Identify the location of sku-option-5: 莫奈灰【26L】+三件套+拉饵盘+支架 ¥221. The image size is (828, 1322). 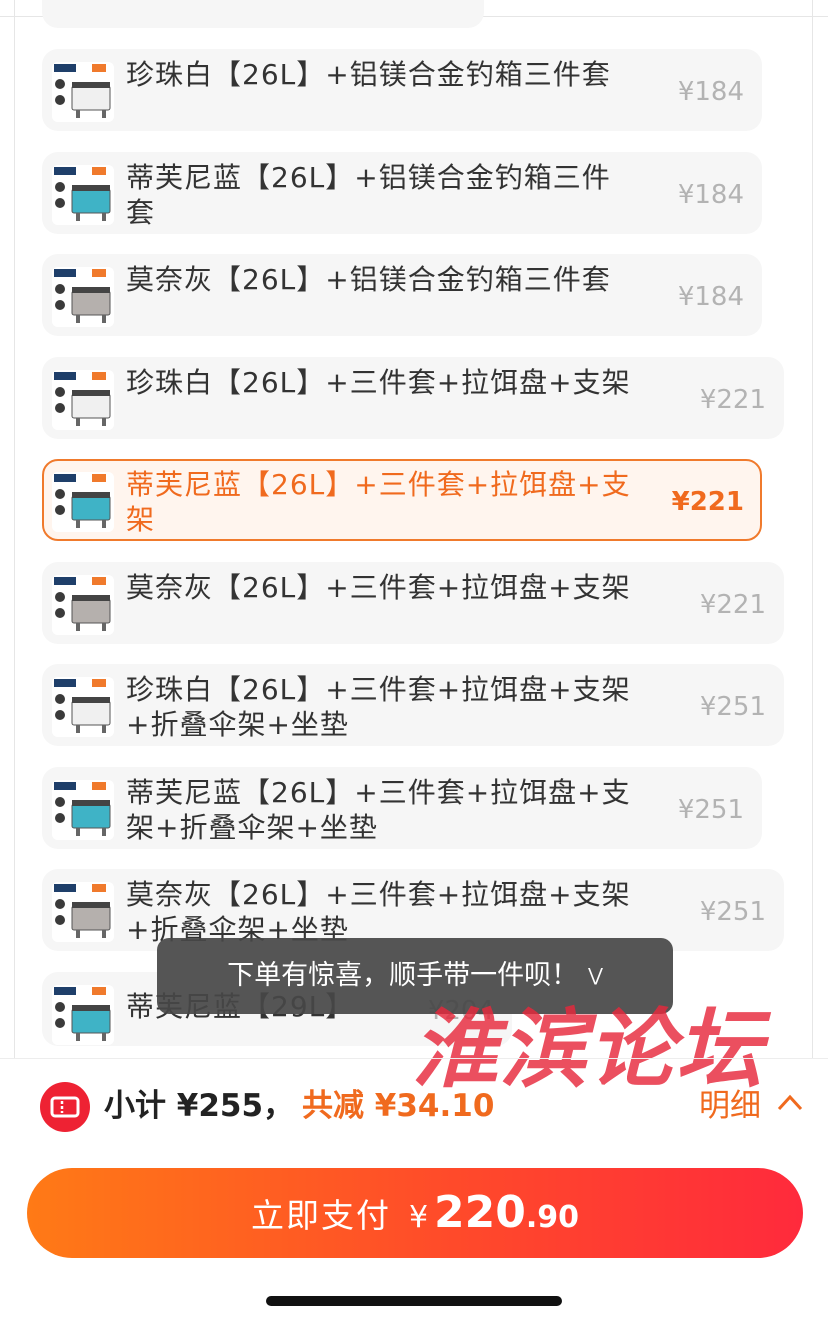
(413, 603).